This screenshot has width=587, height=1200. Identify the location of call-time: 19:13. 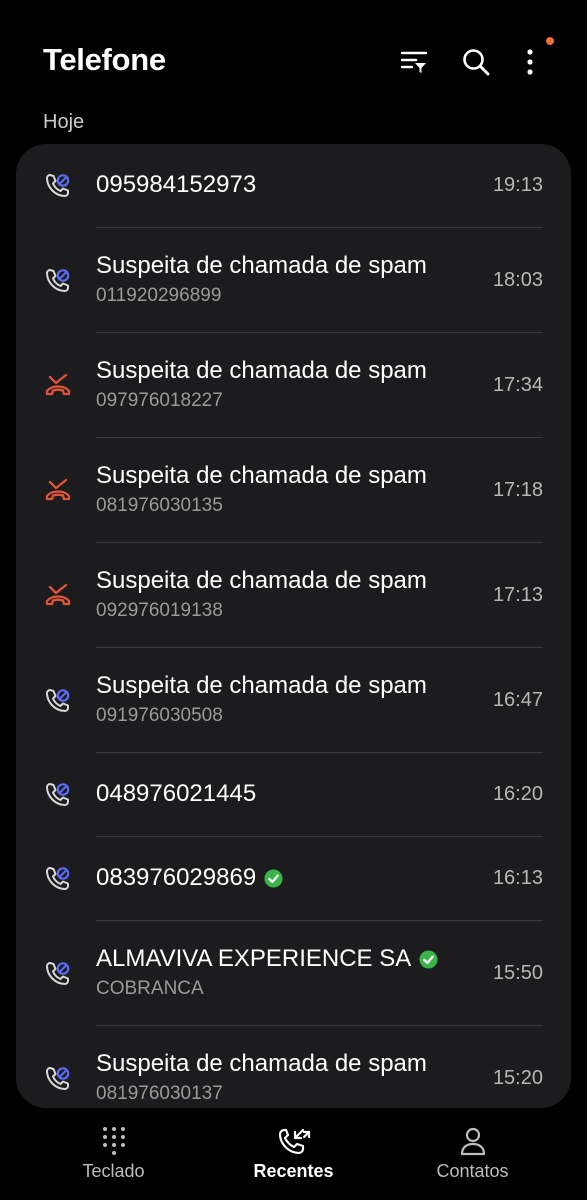
(517, 185).